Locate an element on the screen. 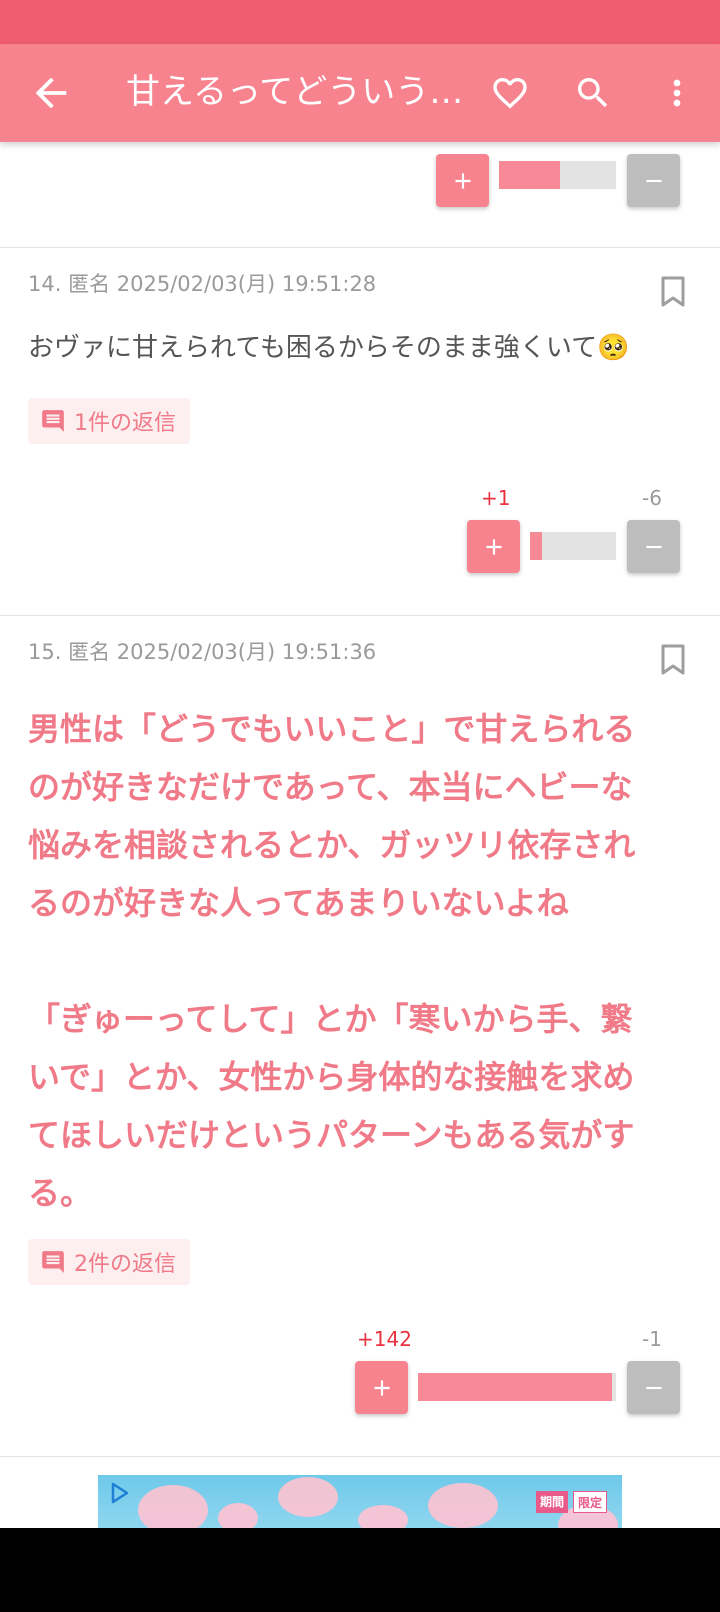 This screenshot has height=1612, width=720. back-button is located at coordinates (51, 93).